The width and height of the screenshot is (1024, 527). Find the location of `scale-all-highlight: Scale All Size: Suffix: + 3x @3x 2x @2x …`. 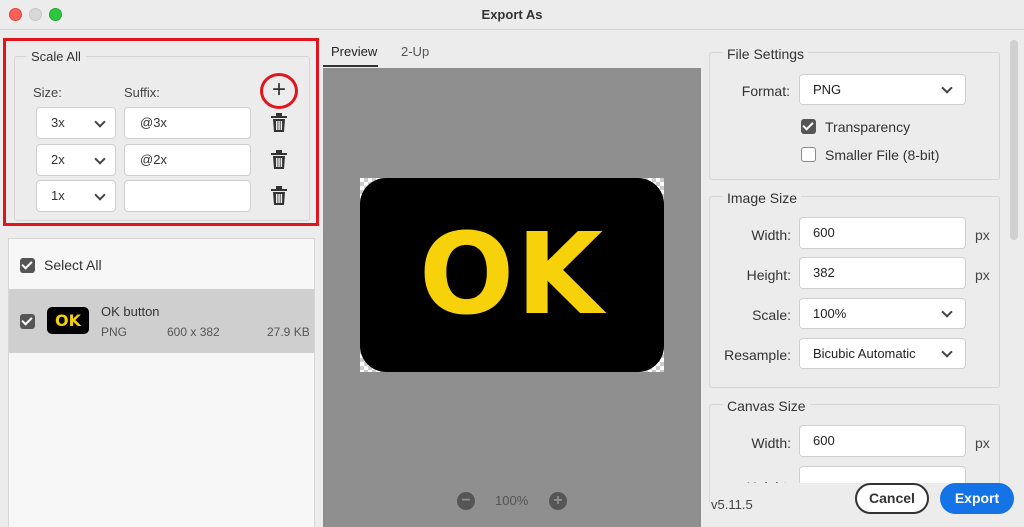

scale-all-highlight: Scale All Size: Suffix: + 3x @3x 2x @2x … is located at coordinates (161, 132).